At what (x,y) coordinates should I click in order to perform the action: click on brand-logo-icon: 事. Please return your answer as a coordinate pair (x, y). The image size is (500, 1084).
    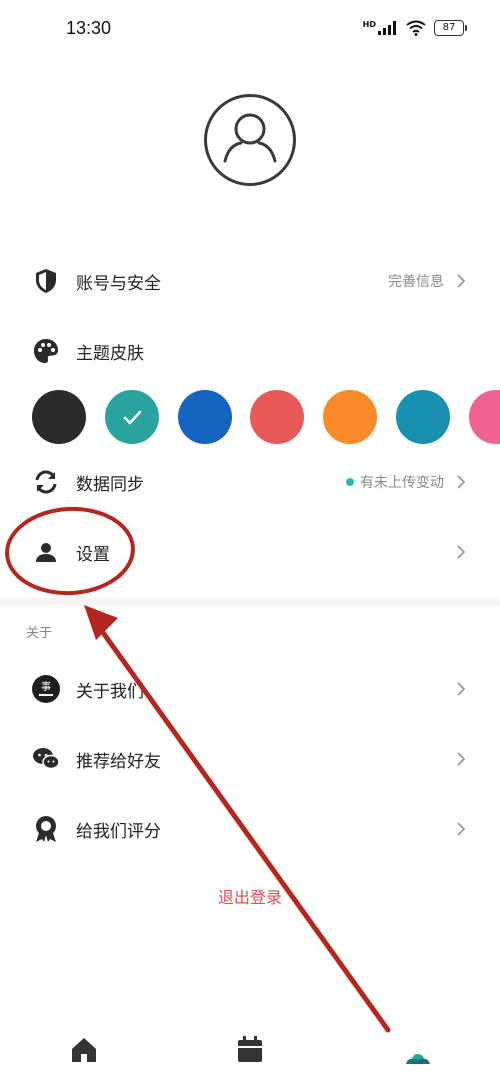
    Looking at the image, I should click on (46, 689).